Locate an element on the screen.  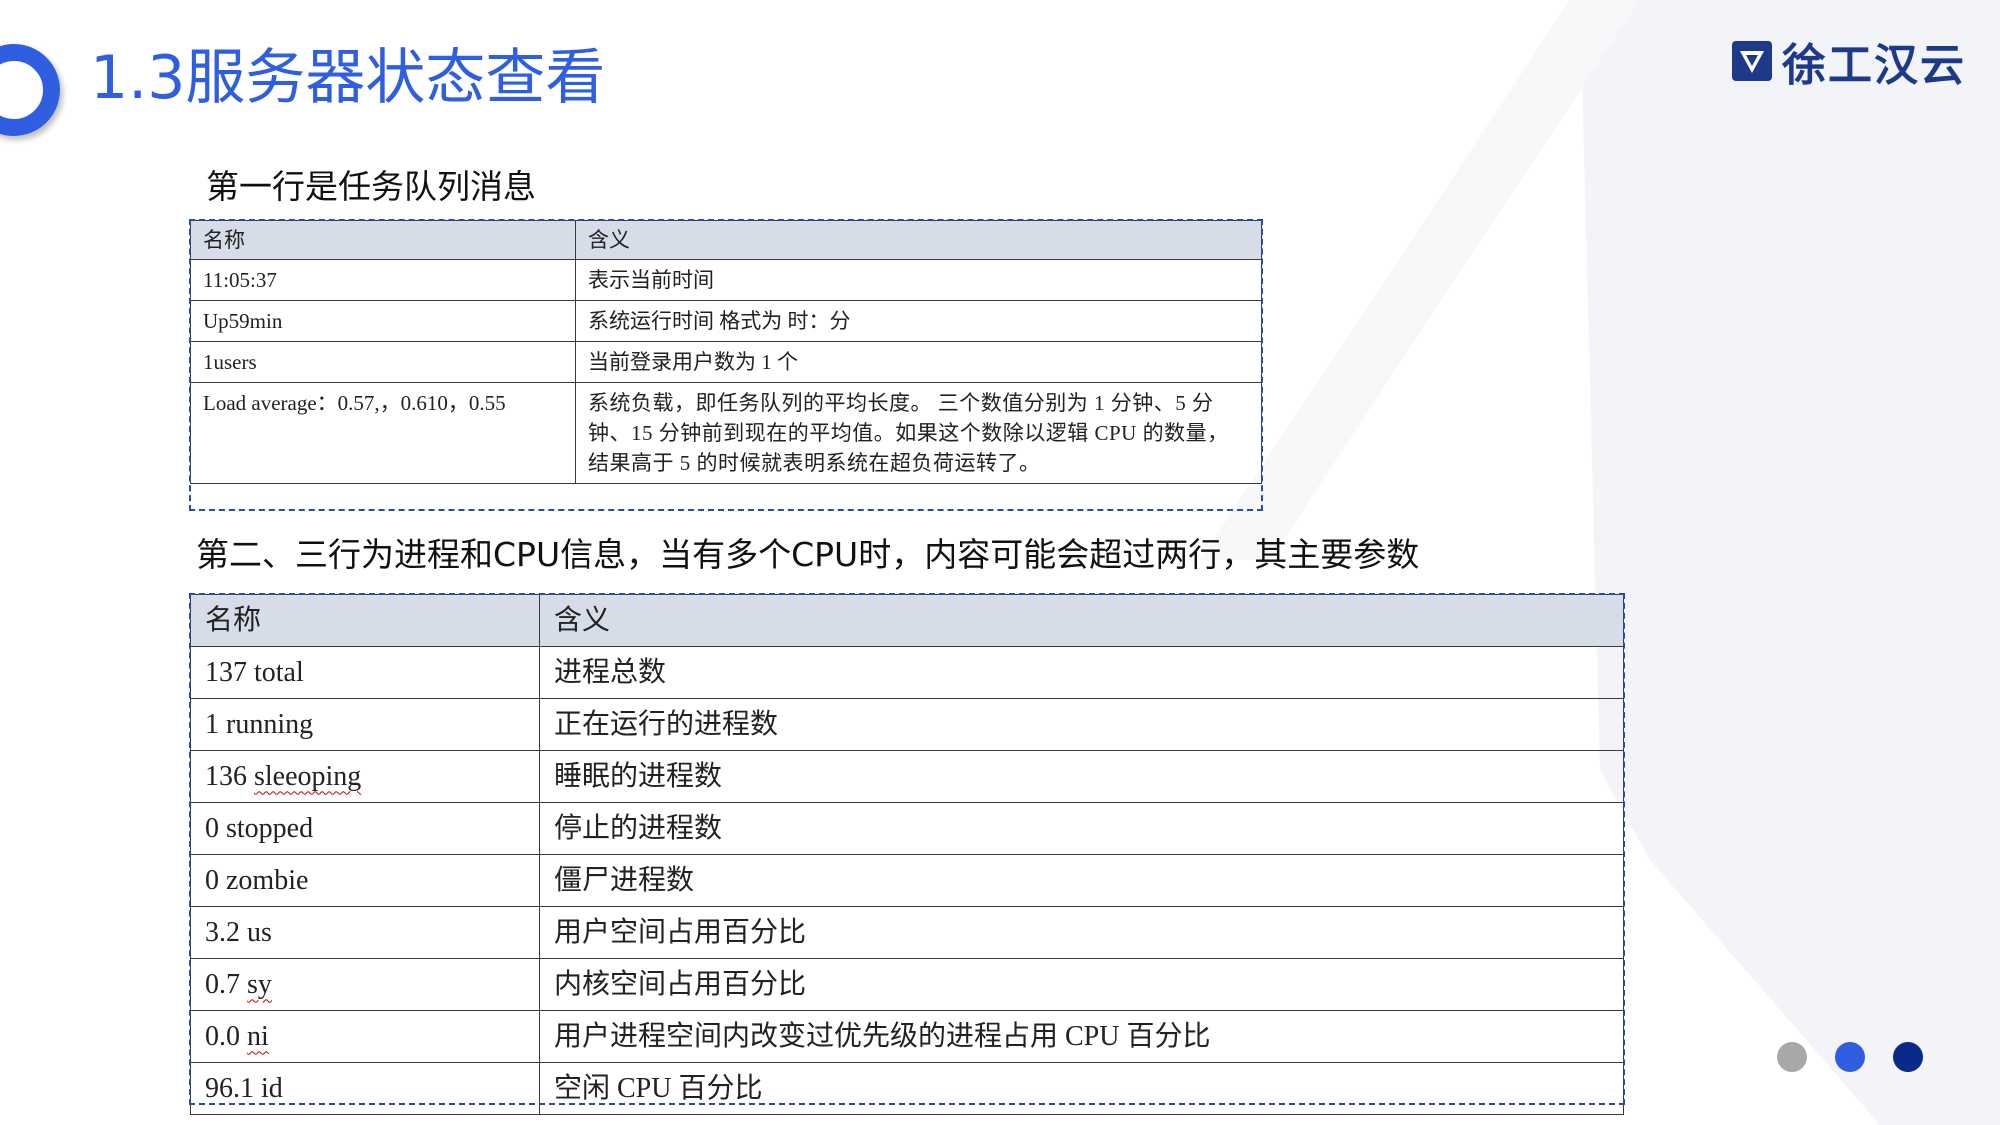
row-name: 1users is located at coordinates (383, 362).